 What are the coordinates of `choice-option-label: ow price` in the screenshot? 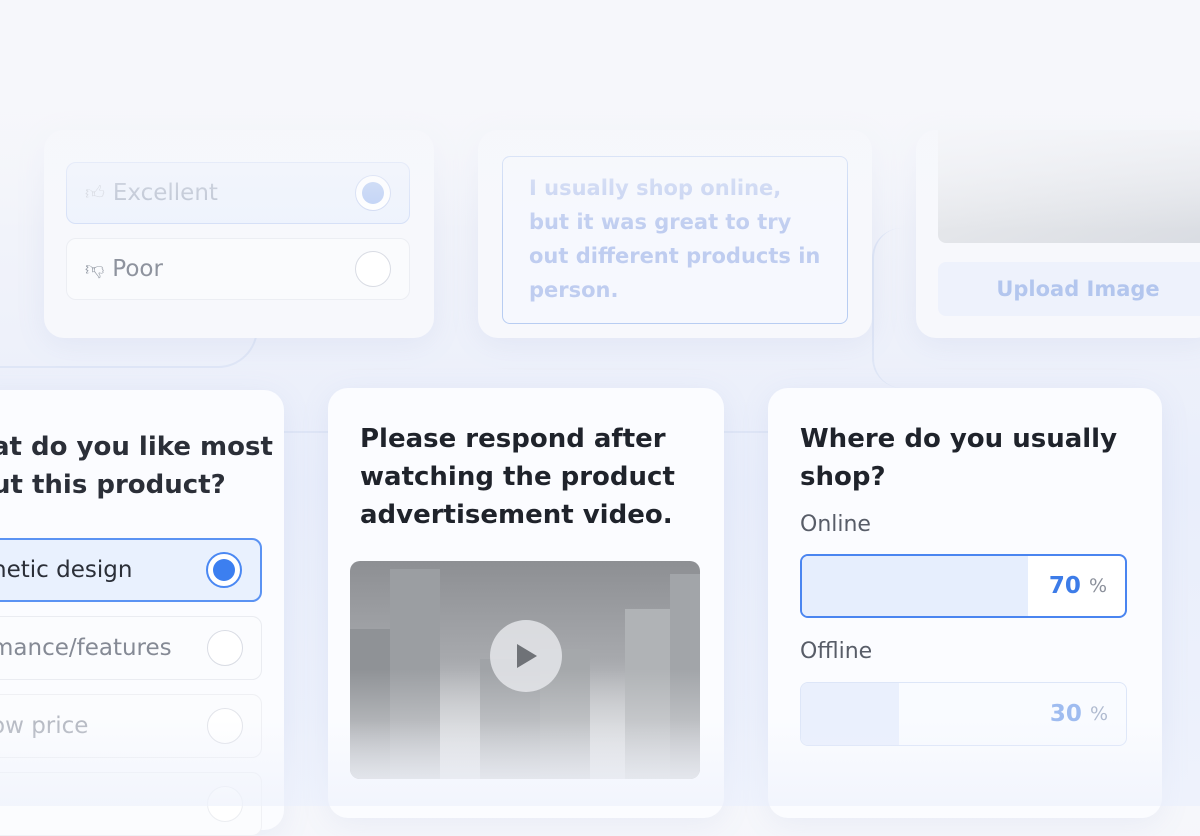 It's located at (44, 726).